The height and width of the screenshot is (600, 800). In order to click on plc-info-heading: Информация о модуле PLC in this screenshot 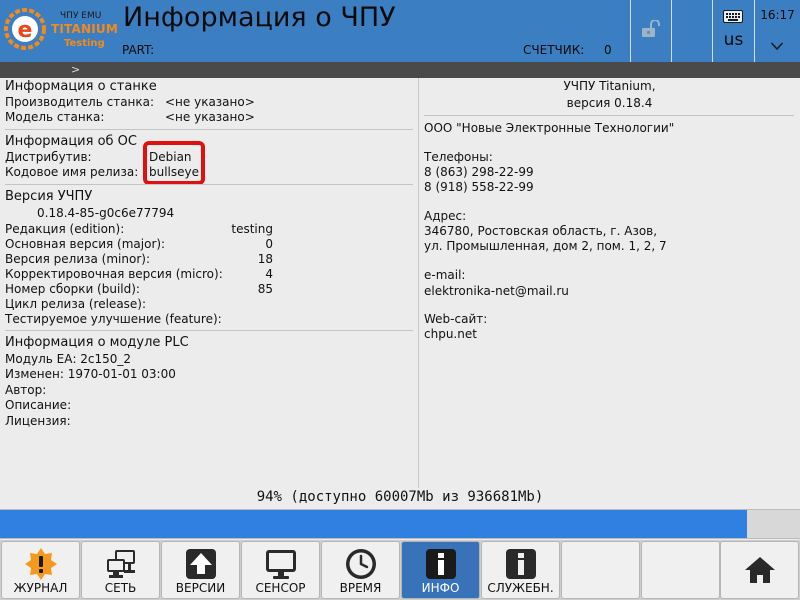, I will do `click(97, 342)`.